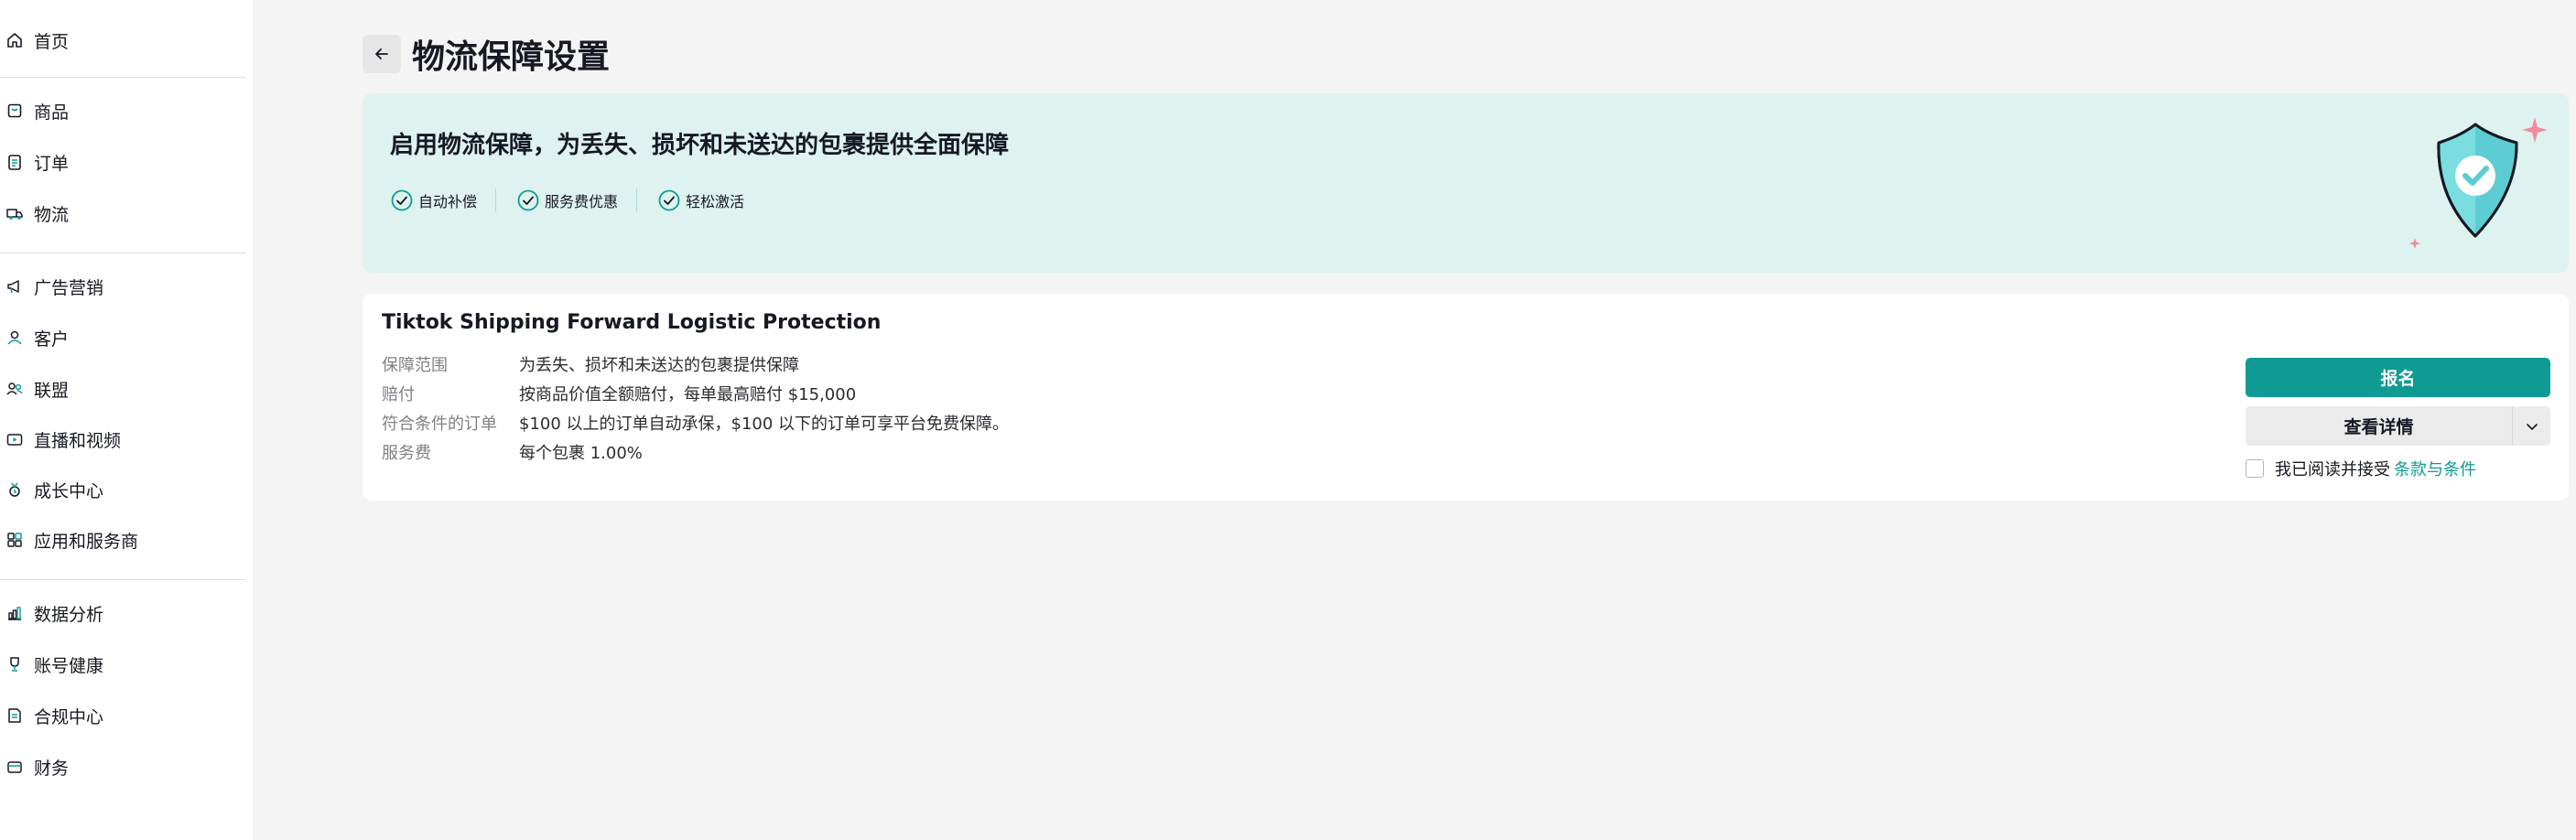  What do you see at coordinates (69, 490) in the screenshot?
I see `sidebar-item-label: 成长中心` at bounding box center [69, 490].